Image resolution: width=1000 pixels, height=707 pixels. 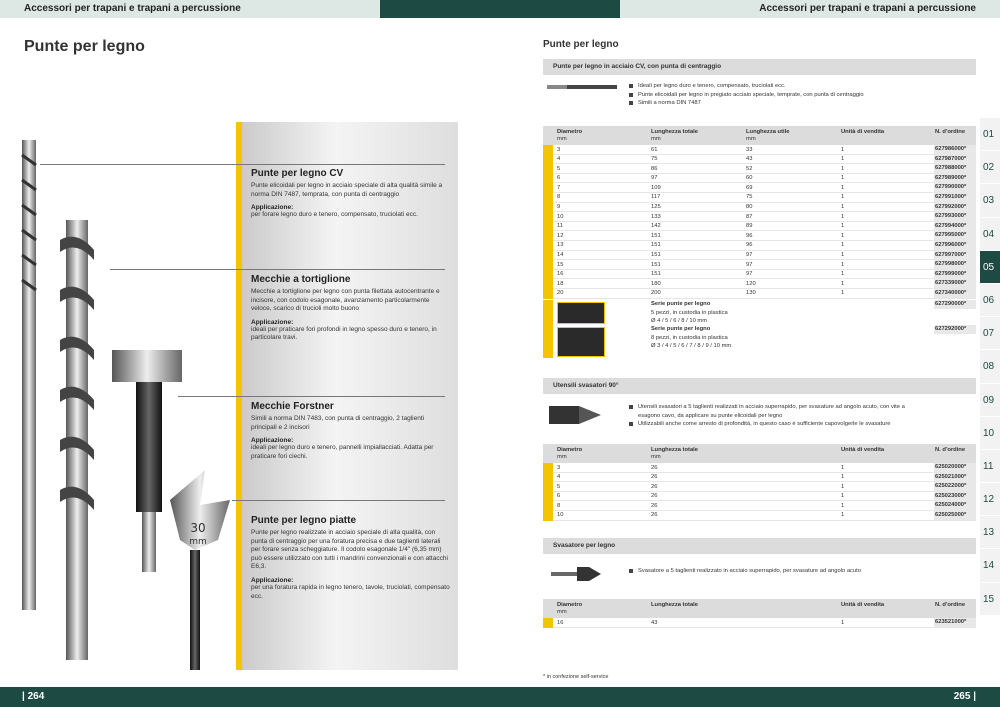 What do you see at coordinates (656, 197) in the screenshot?
I see `table-cell: 117` at bounding box center [656, 197].